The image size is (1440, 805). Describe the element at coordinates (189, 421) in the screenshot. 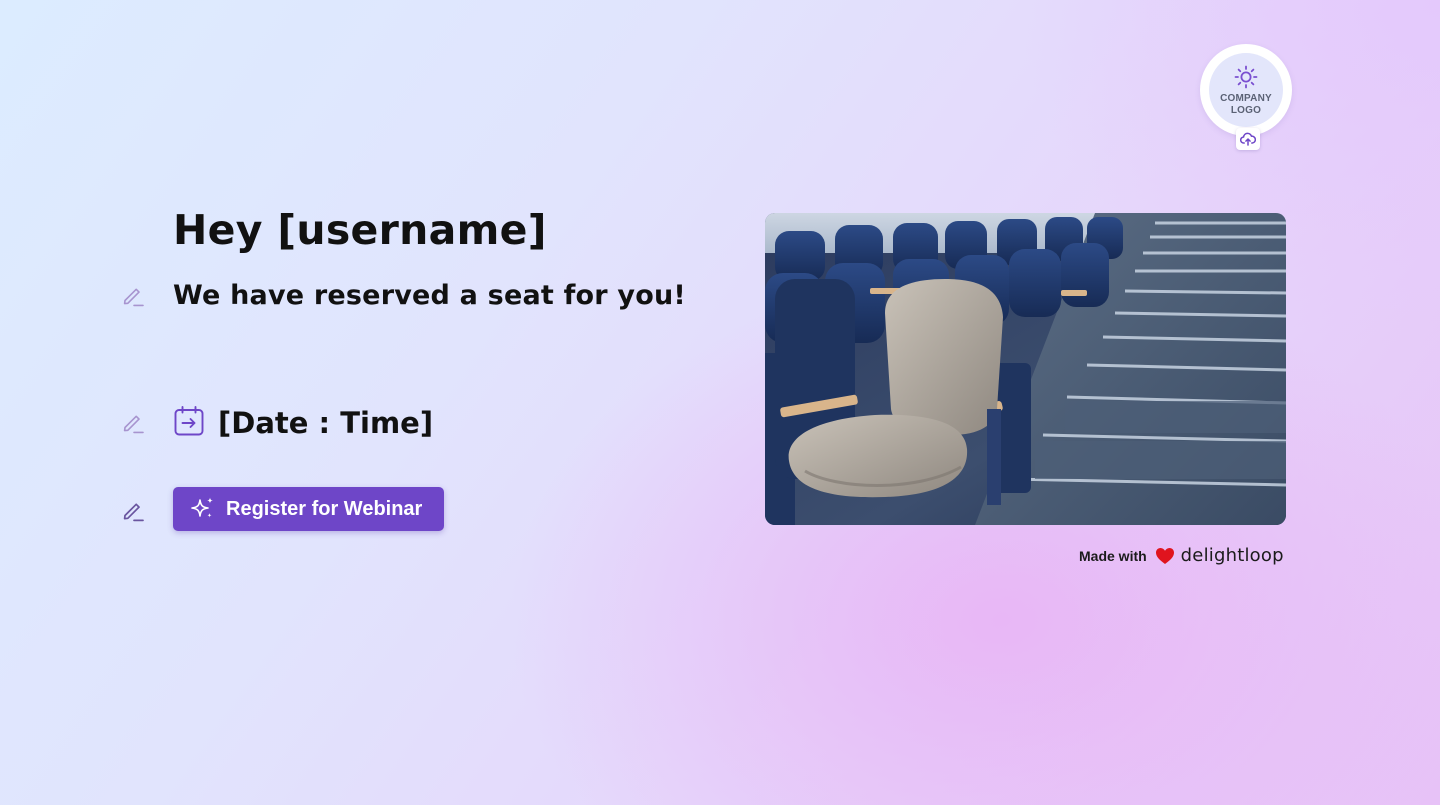

I see `calendar-arrow-icon` at that location.